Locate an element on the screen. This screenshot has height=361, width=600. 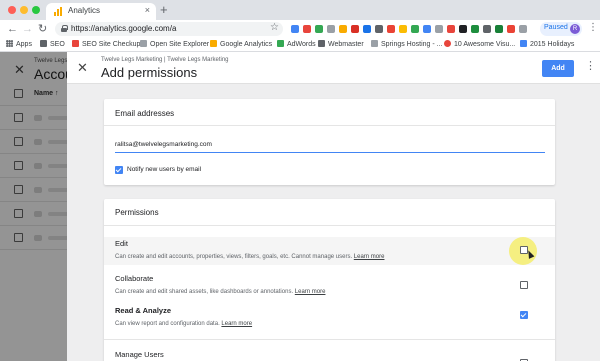
permission-name: Collaborate is located at coordinates (134, 278).